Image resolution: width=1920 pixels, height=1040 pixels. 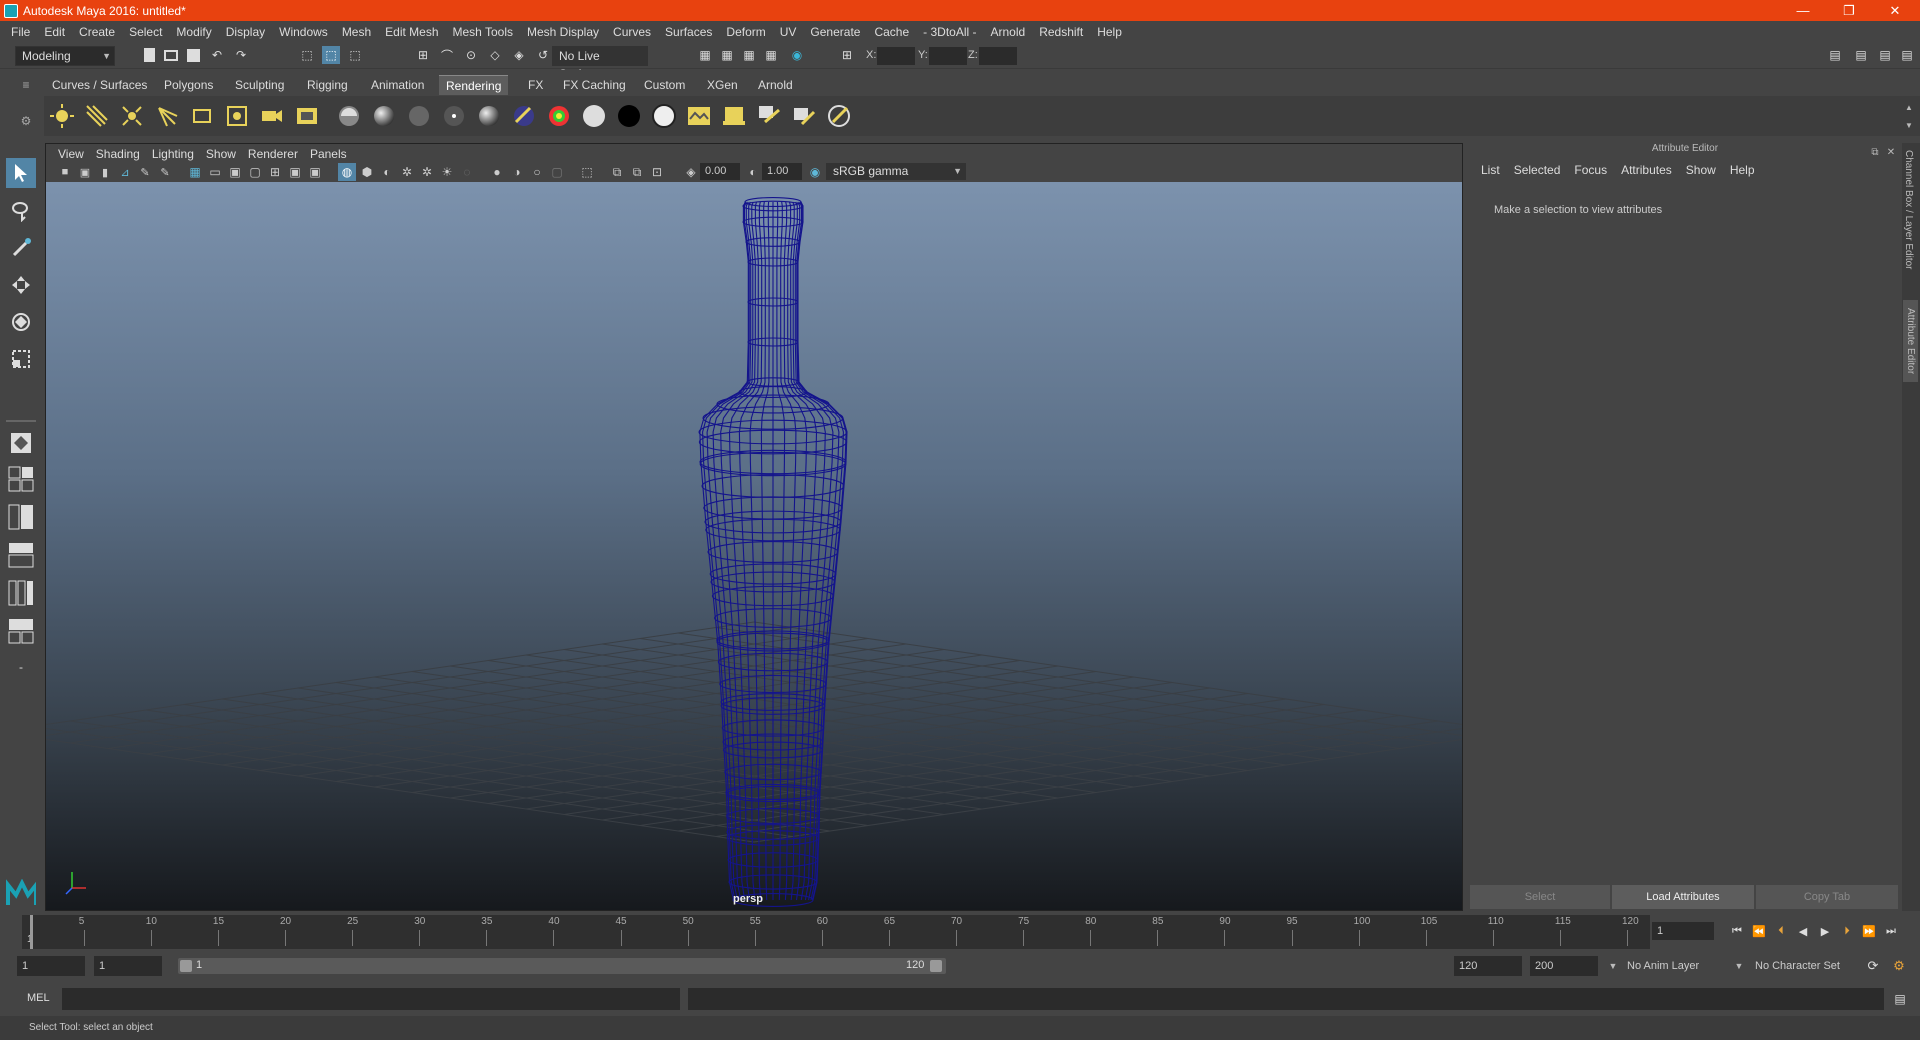 What do you see at coordinates (427, 172) in the screenshot?
I see `use-all-lights-icon: ✲` at bounding box center [427, 172].